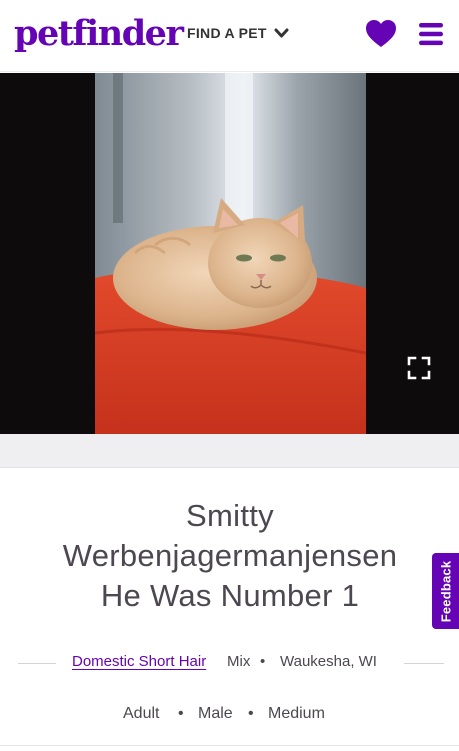 The height and width of the screenshot is (751, 459). Describe the element at coordinates (229, 745) in the screenshot. I see `bottom-divider` at that location.